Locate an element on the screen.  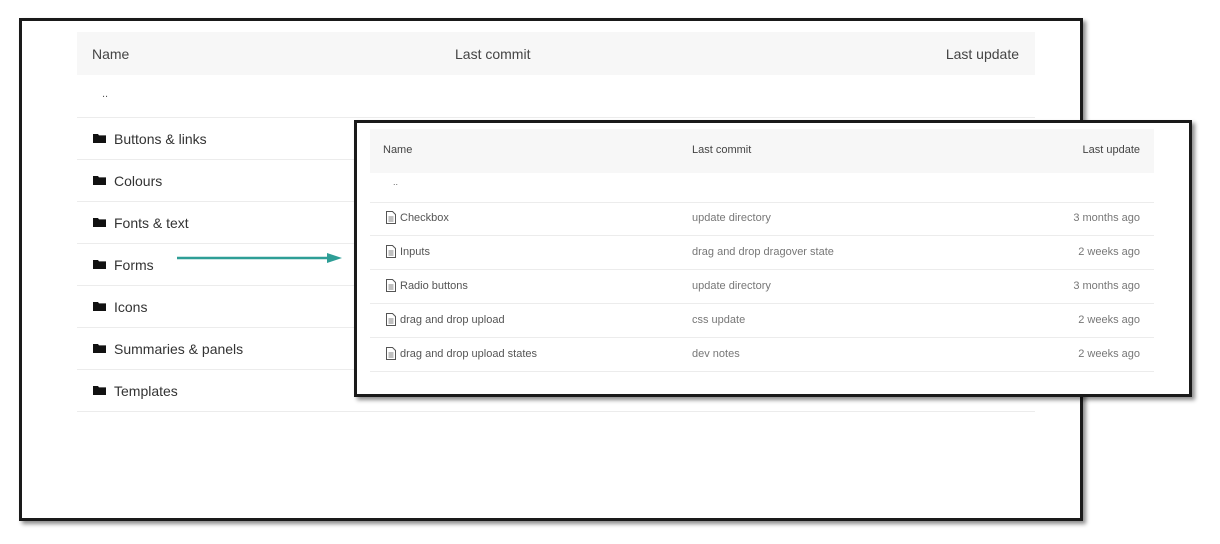
folder-label: Summaries & panels is located at coordinates (178, 349).